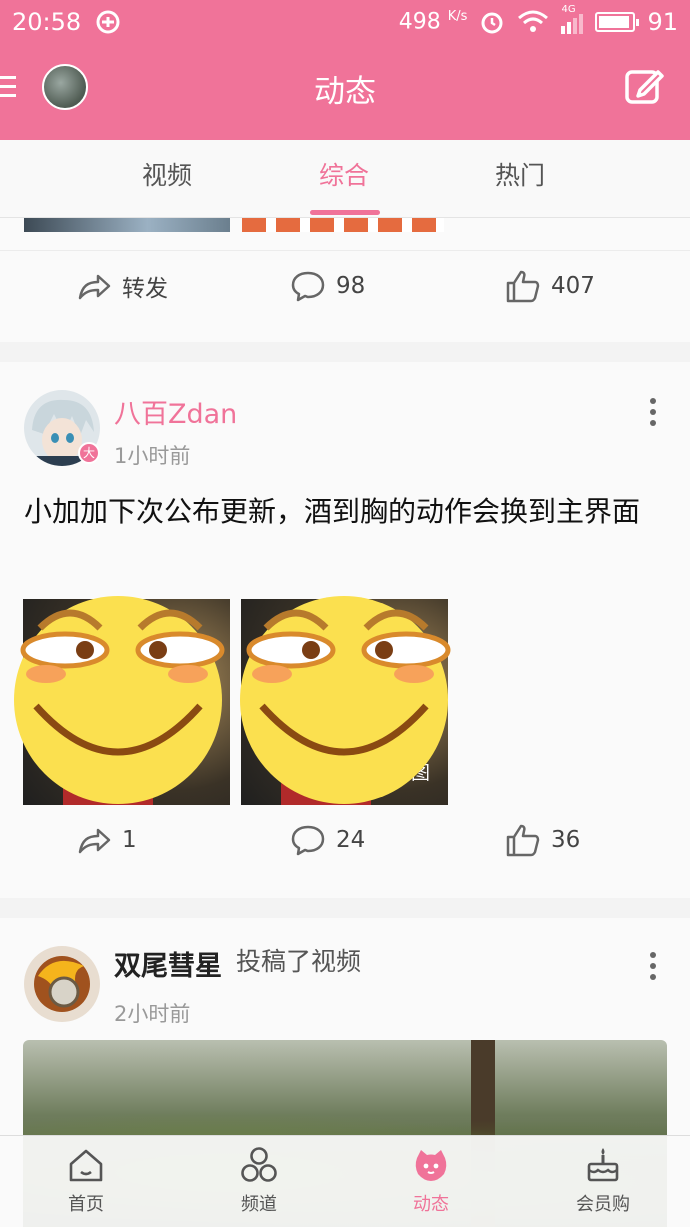 This screenshot has height=1227, width=690. What do you see at coordinates (533, 21) in the screenshot?
I see `wifi-icon` at bounding box center [533, 21].